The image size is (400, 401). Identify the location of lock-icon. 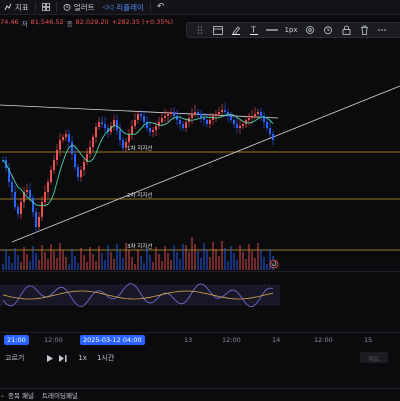
(346, 30).